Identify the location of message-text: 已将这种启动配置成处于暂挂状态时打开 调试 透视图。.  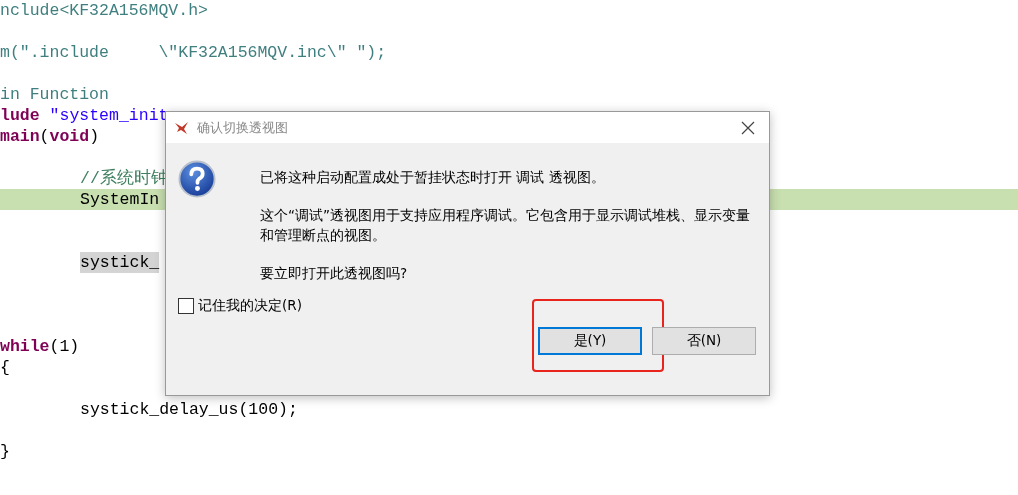
(433, 177).